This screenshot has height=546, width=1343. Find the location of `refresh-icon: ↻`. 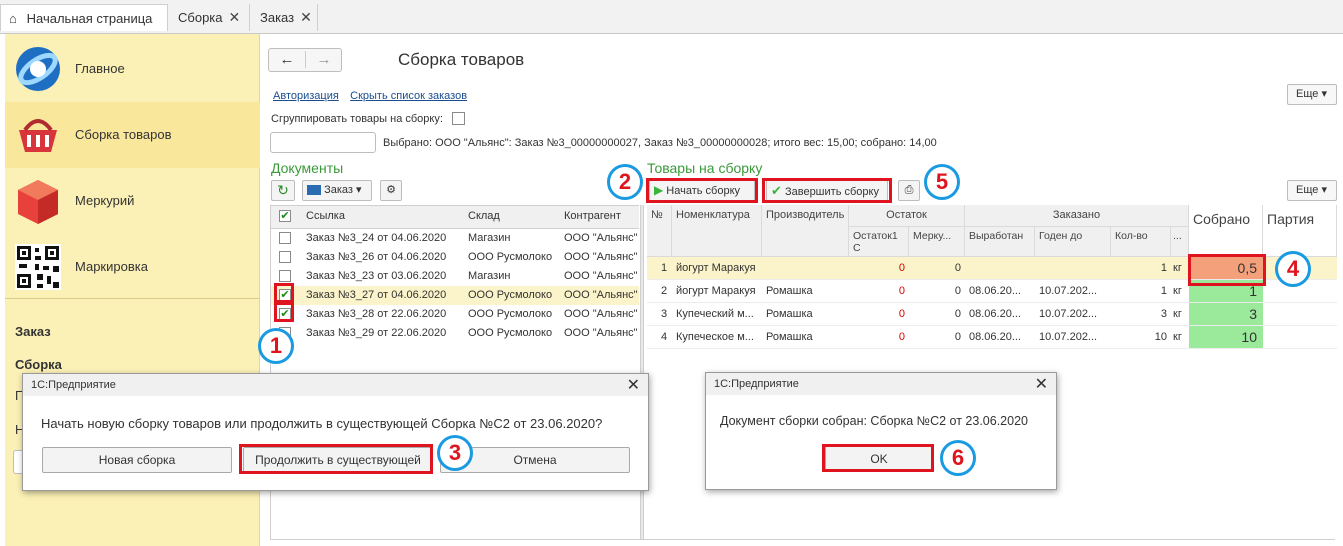

refresh-icon: ↻ is located at coordinates (283, 190).